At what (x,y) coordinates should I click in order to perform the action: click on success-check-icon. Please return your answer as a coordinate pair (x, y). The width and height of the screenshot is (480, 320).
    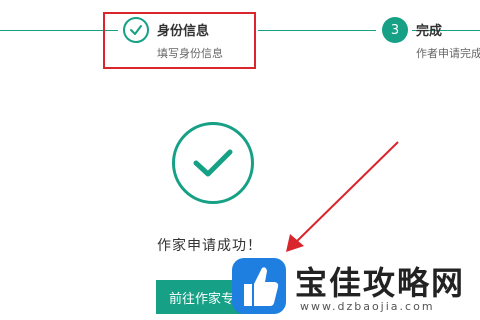
    Looking at the image, I should click on (213, 163).